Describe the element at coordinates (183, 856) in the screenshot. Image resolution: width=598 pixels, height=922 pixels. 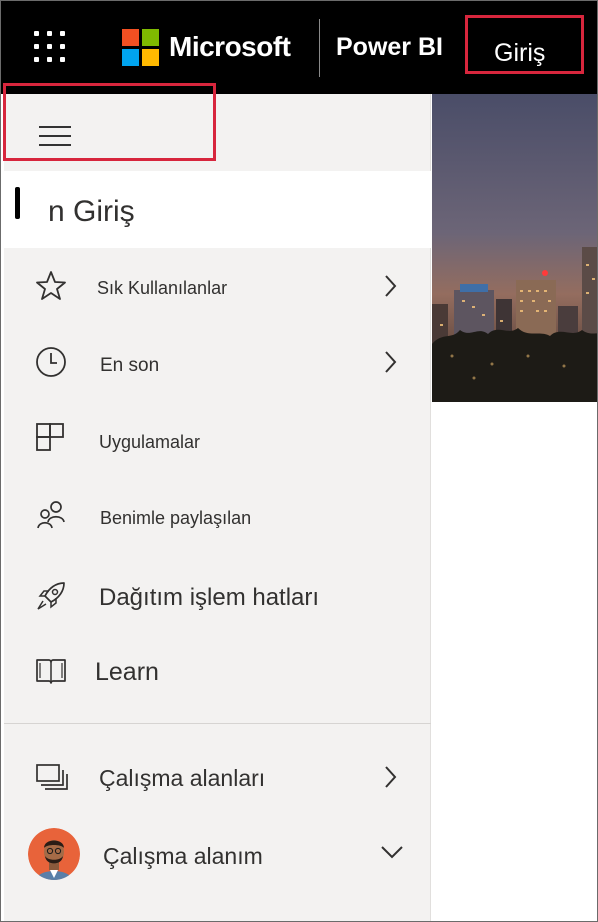
I see `nav-item-label: Çalışma alanım` at that location.